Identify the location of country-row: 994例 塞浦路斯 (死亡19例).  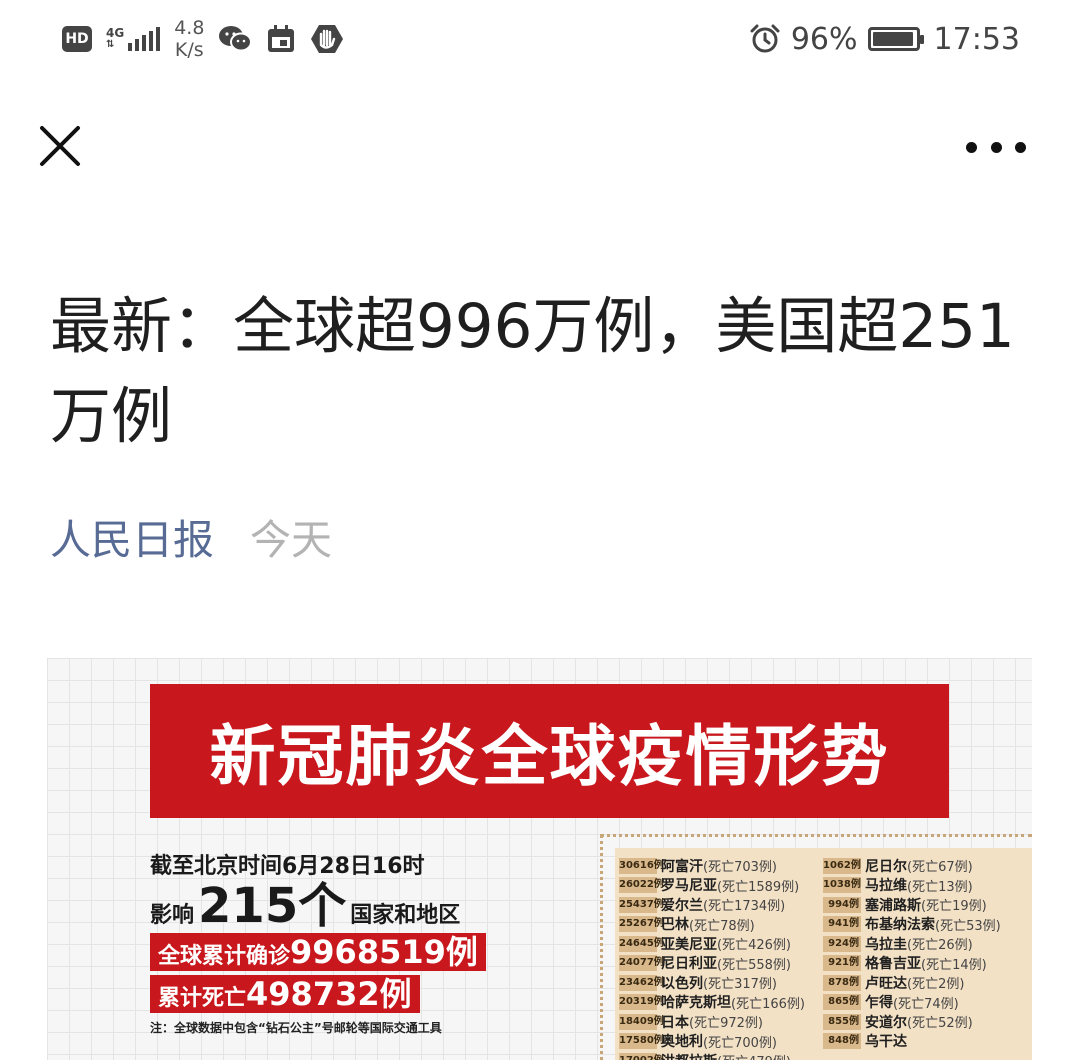
(912, 905).